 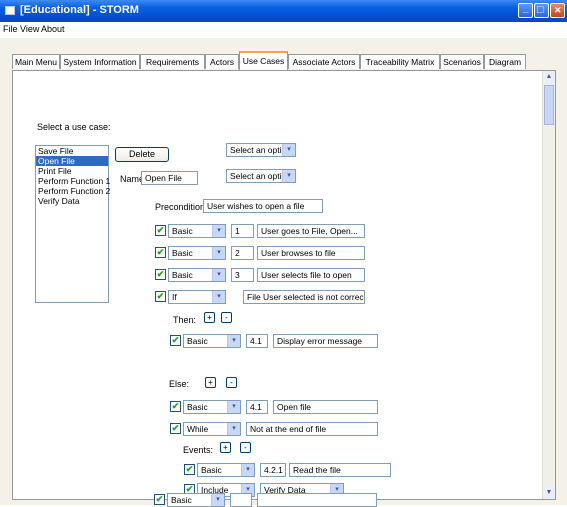 I want to click on precondition-label: Precondition:, so click(x=181, y=207).